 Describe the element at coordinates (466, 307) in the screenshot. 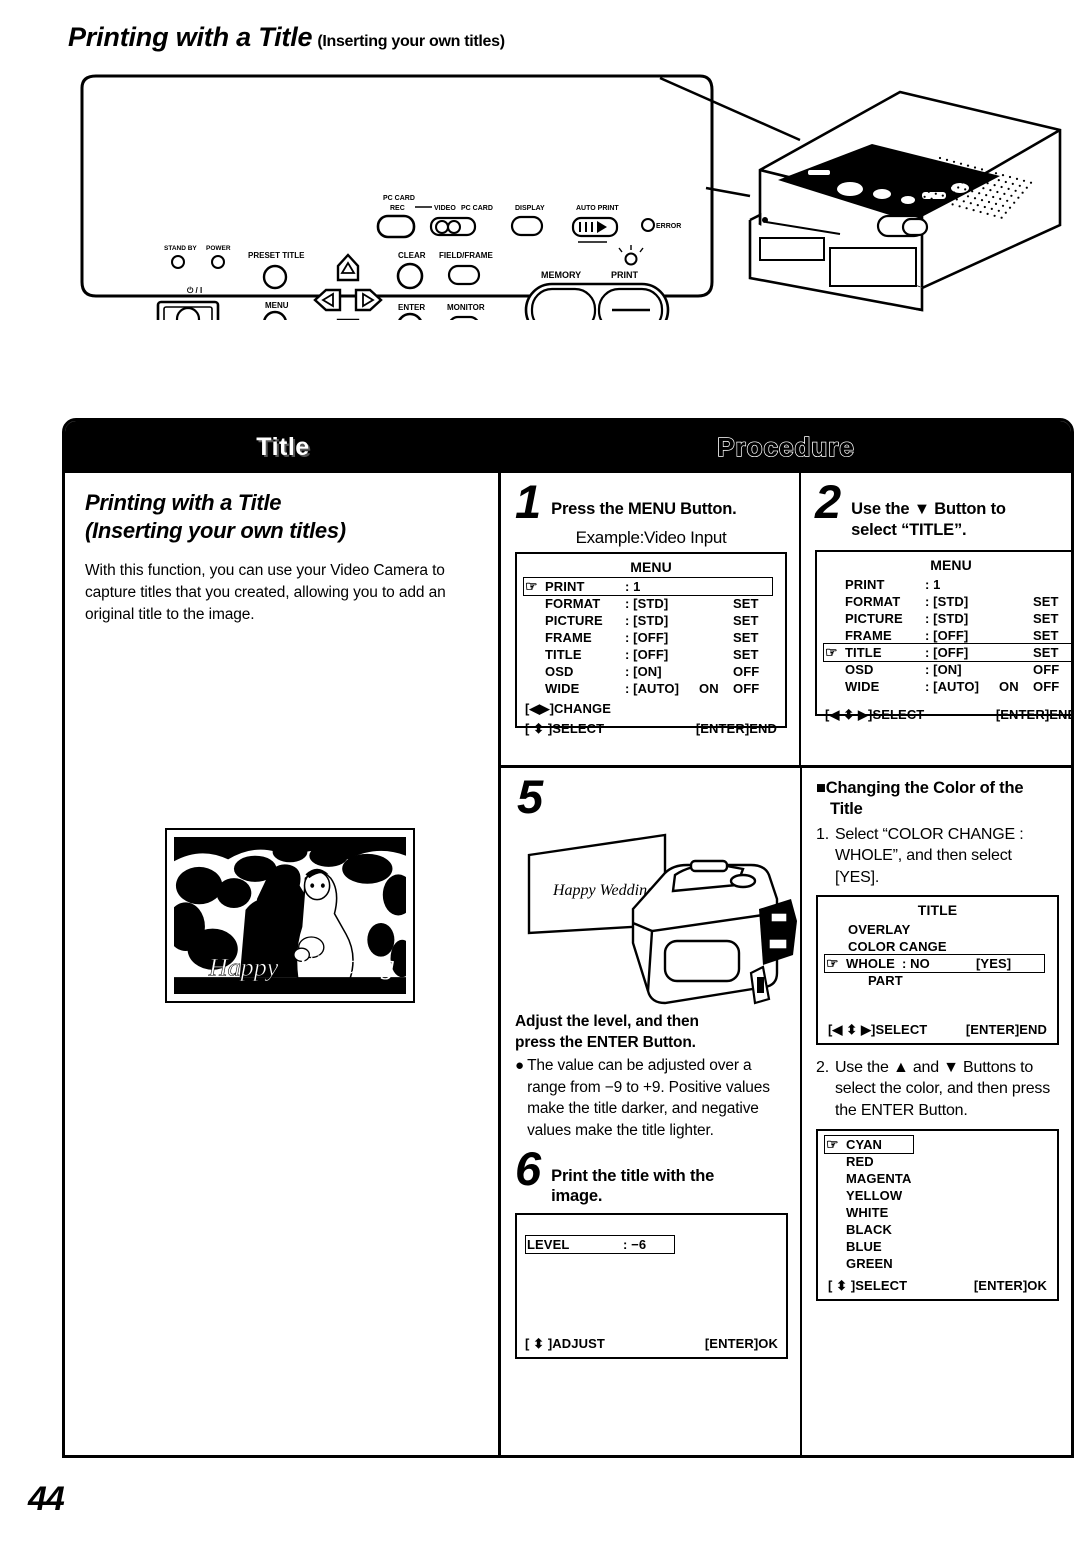

I see `svg-text: MONITOR` at that location.